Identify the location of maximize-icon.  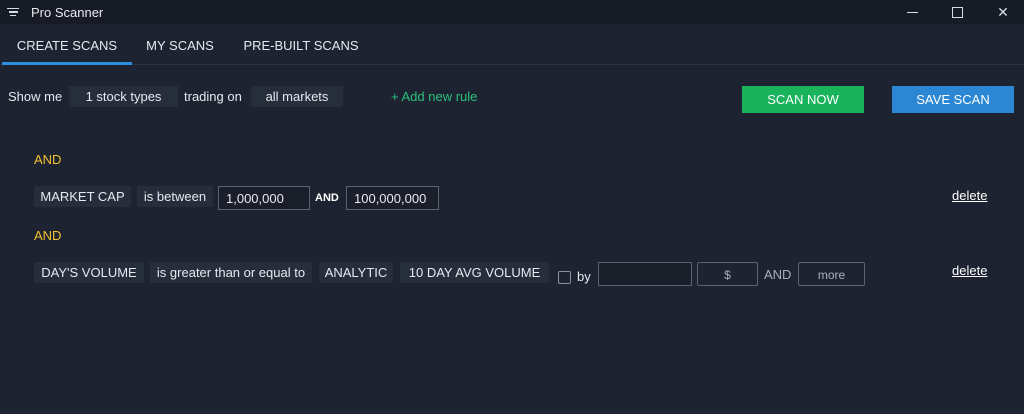
(957, 12).